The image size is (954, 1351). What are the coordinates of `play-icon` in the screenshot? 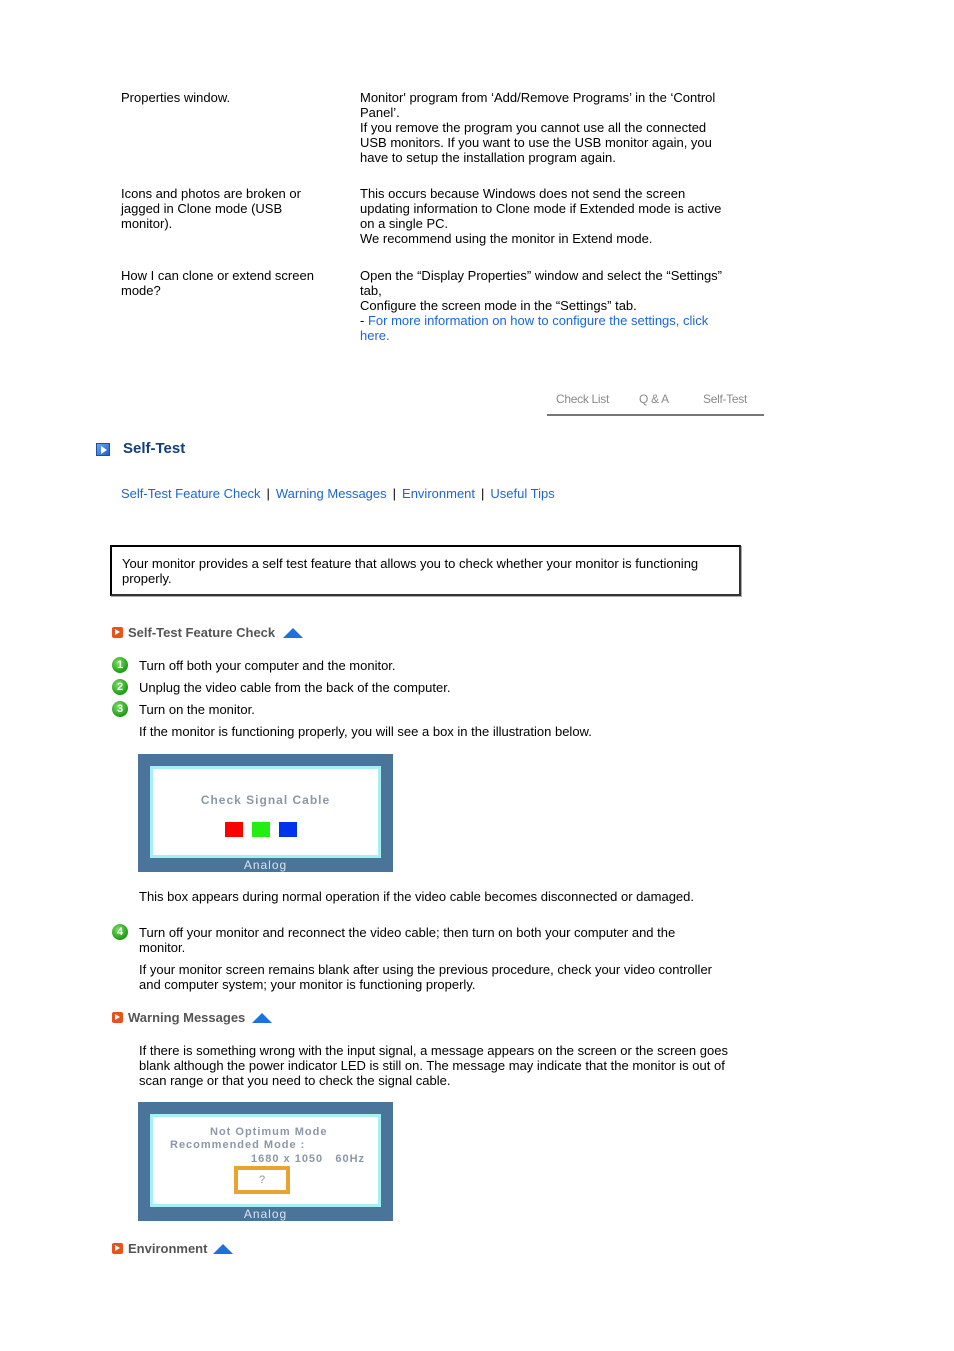 It's located at (103, 449).